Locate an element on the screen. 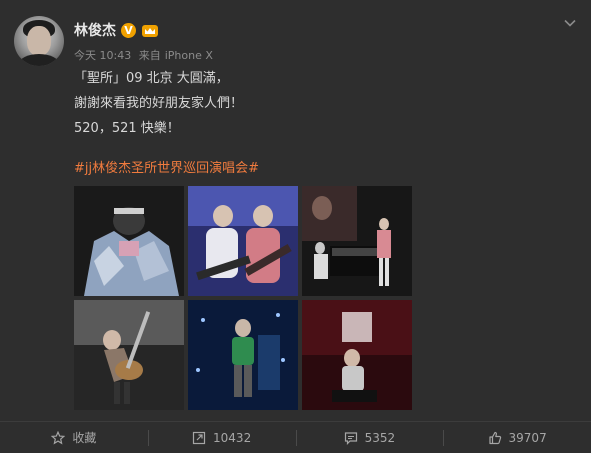 This screenshot has height=453, width=591. post-text-line: 謝謝來看我的好朋友家人們！ is located at coordinates (159, 103).